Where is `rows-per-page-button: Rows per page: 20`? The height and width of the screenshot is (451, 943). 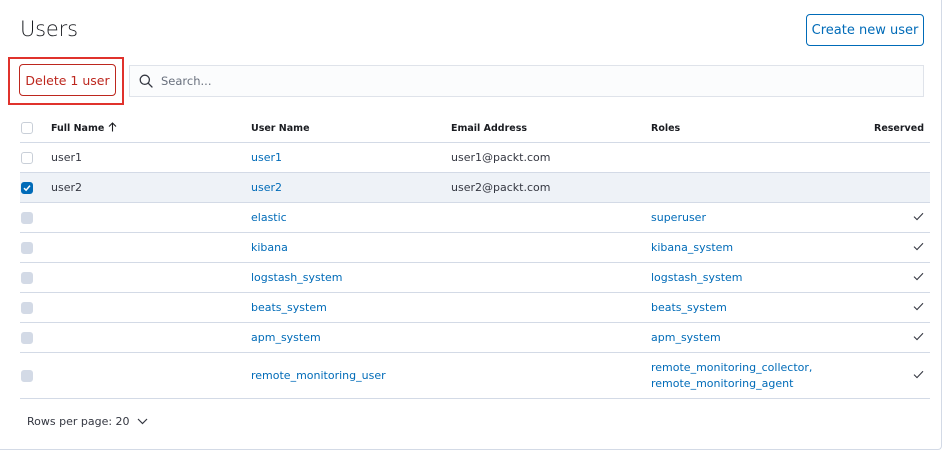
rows-per-page-button: Rows per page: 20 is located at coordinates (87, 421).